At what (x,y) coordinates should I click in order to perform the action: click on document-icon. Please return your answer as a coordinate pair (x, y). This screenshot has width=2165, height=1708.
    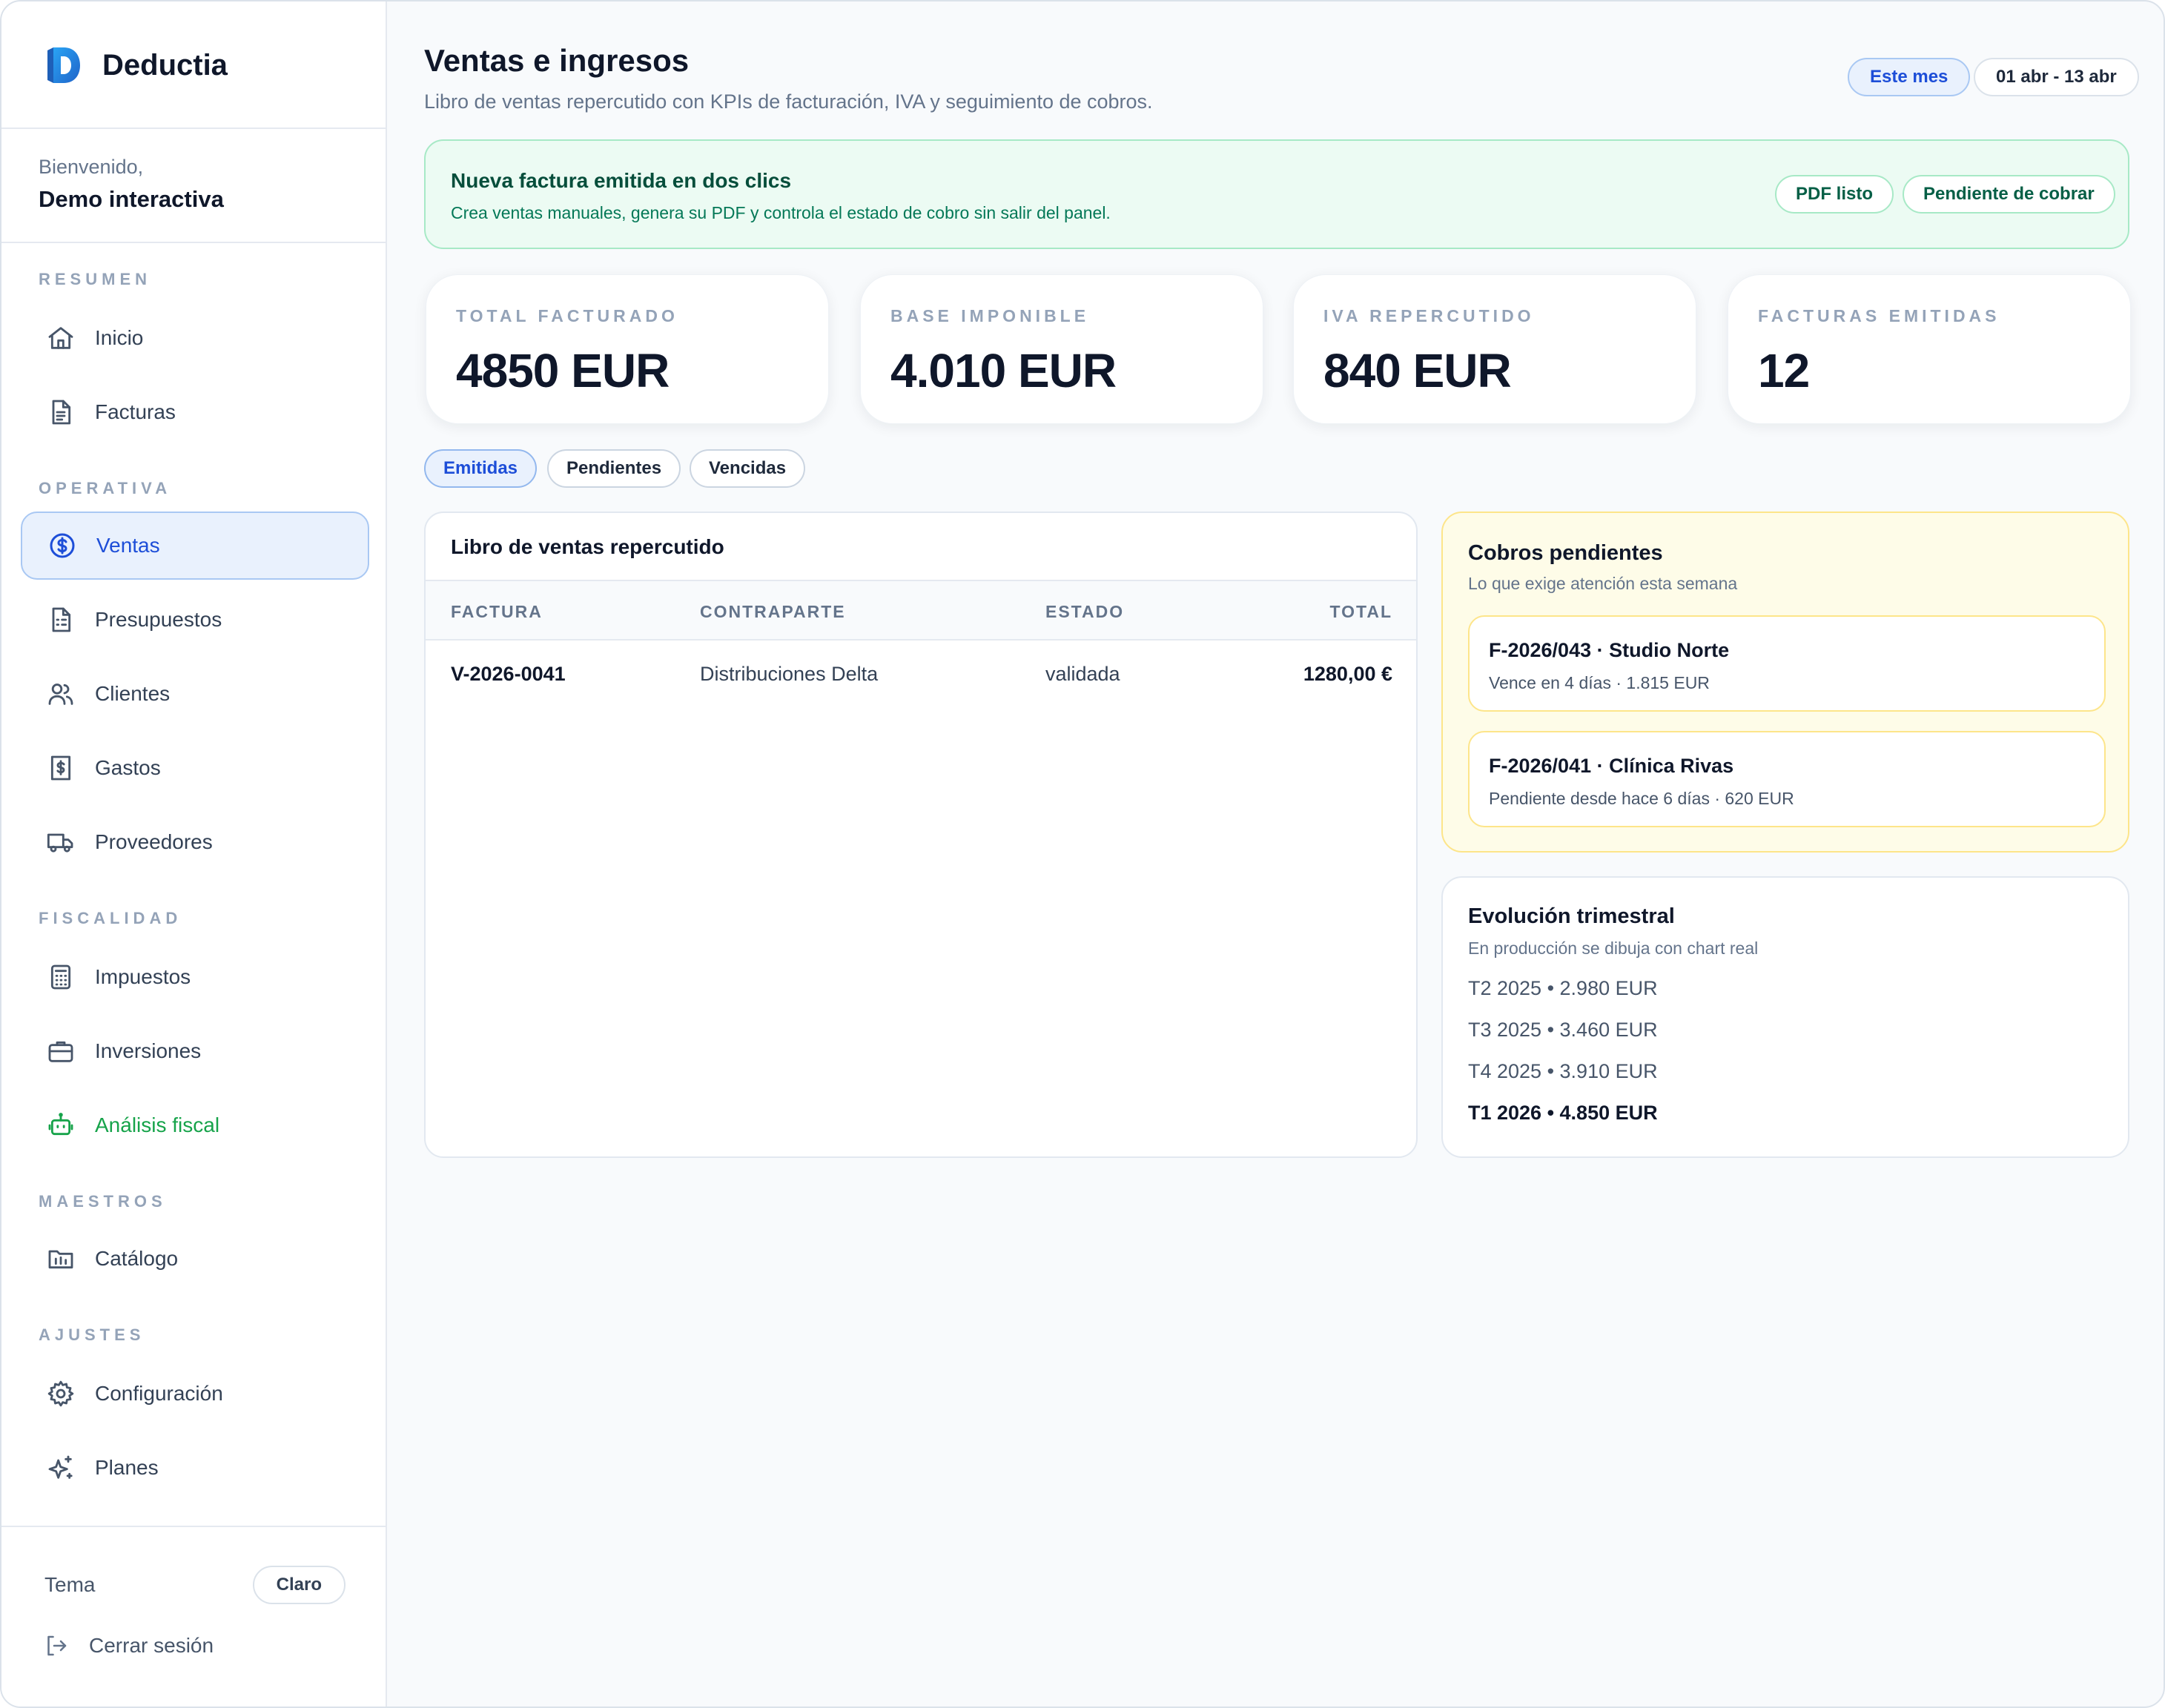
    Looking at the image, I should click on (62, 412).